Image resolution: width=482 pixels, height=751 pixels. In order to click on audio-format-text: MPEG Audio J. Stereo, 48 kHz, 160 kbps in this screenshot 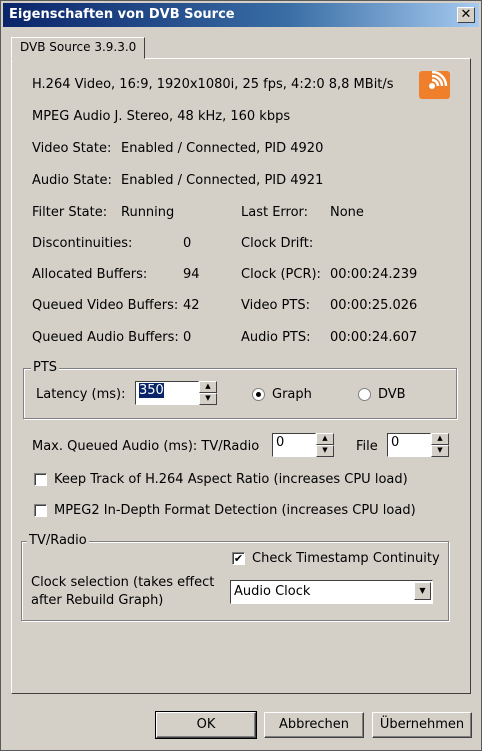, I will do `click(161, 116)`.